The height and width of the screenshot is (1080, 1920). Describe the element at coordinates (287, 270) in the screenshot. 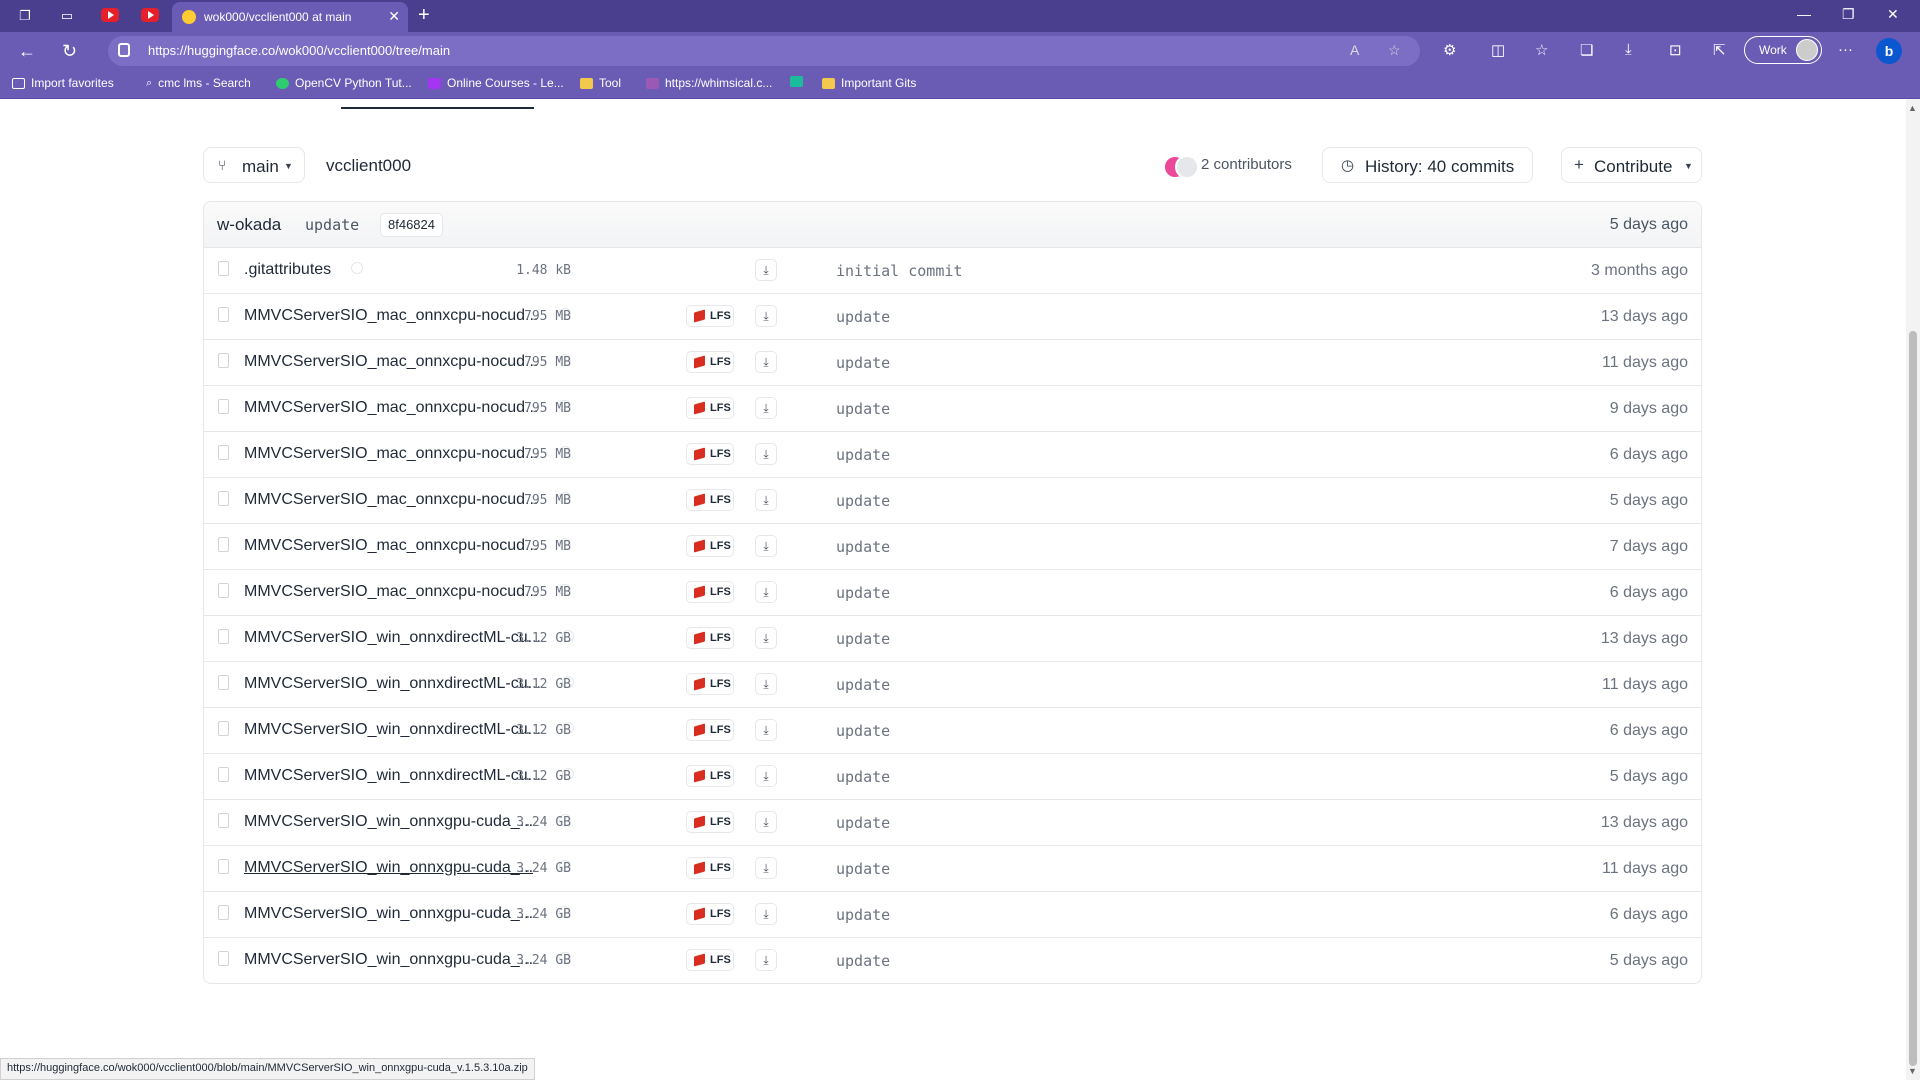

I see `file-name-link: .gitattributes` at that location.